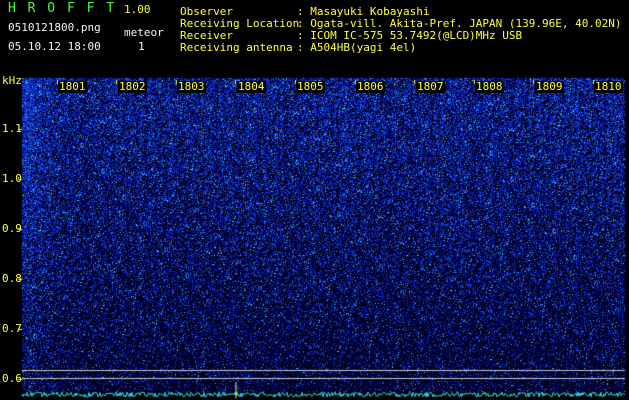 The image size is (629, 400). I want to click on y-axis-unit: kHz, so click(12, 80).